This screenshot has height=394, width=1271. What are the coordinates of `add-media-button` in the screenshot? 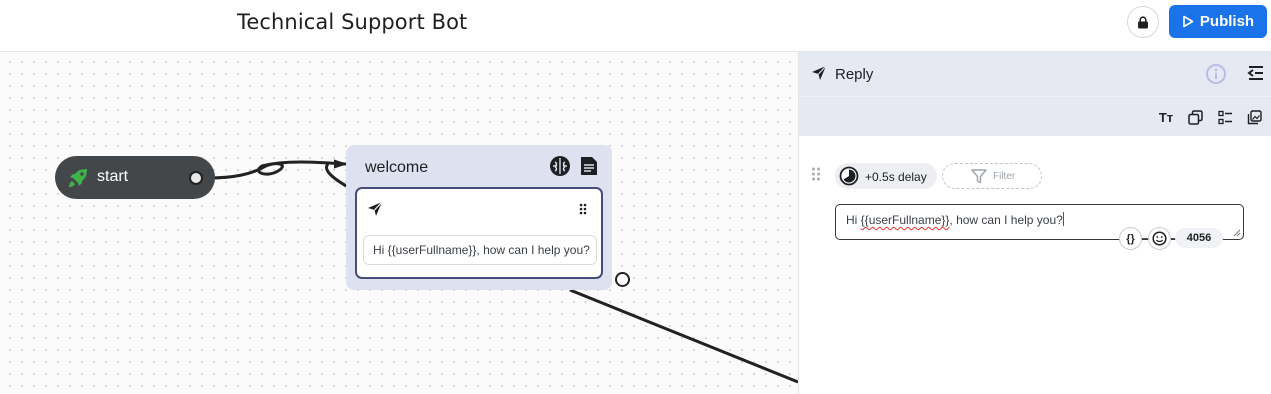 It's located at (1254, 117).